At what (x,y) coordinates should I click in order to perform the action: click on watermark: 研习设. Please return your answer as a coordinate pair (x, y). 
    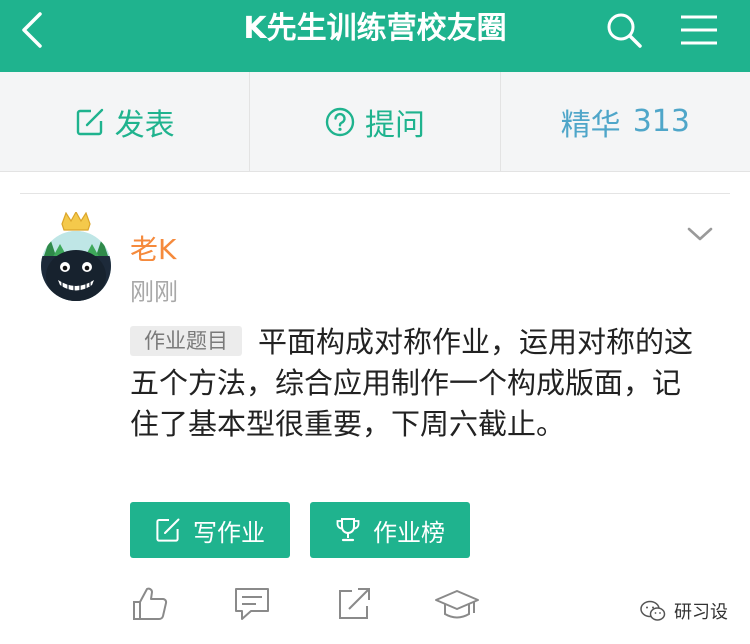
    Looking at the image, I should click on (684, 611).